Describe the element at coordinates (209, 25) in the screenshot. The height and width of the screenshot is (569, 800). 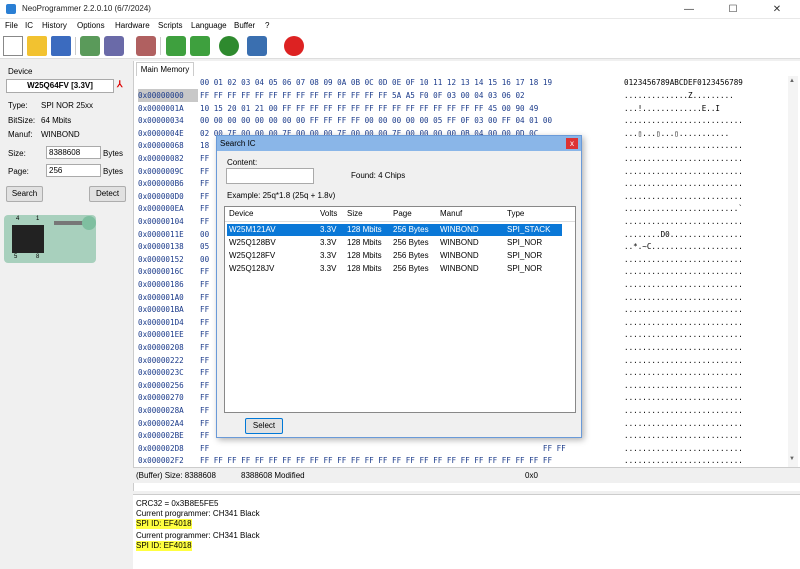
I see `menu-language: Language` at that location.